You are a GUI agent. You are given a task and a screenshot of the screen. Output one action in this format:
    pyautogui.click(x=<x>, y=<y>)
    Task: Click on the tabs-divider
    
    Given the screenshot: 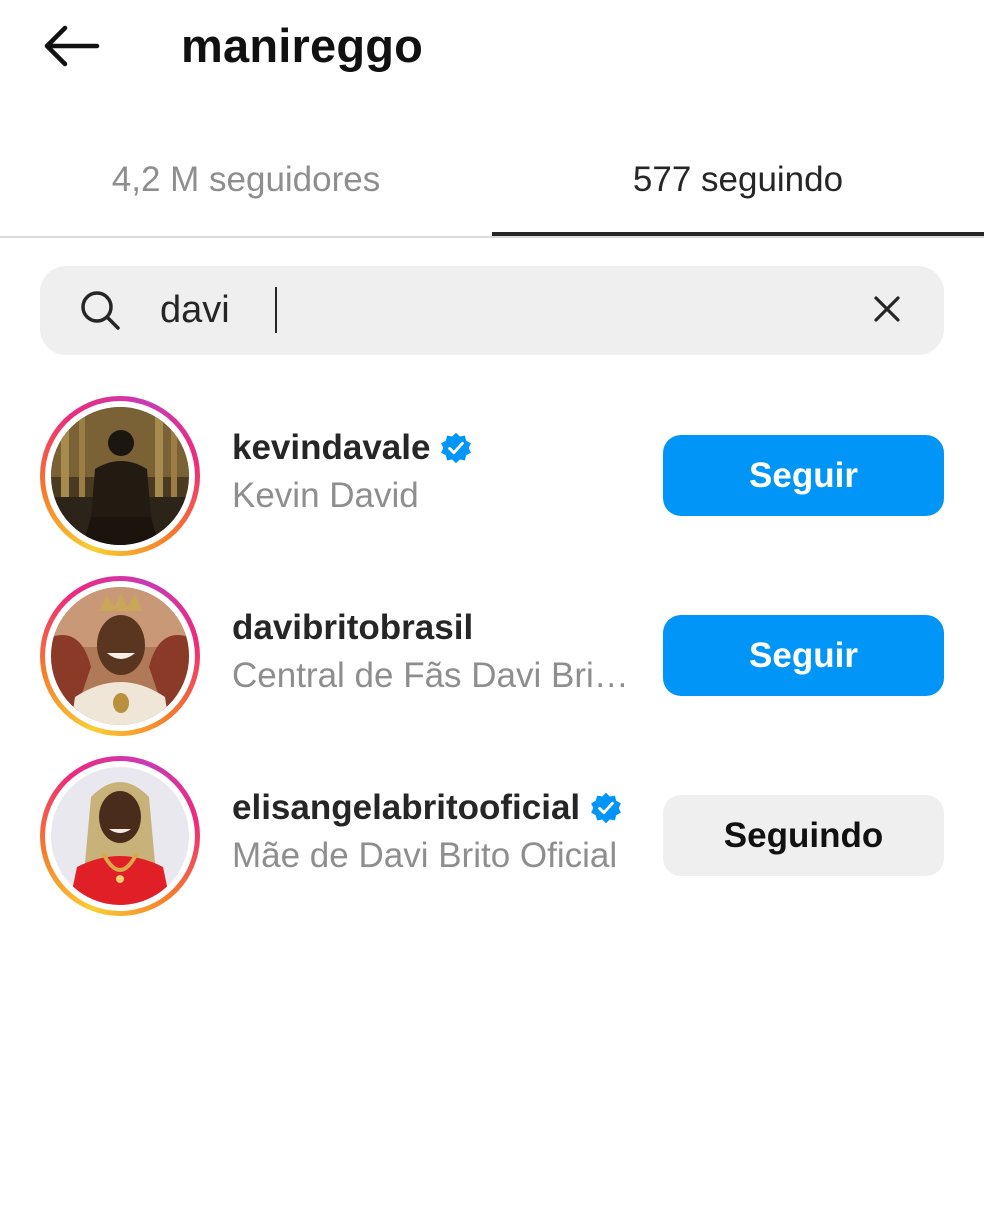 What is the action you would take?
    pyautogui.click(x=492, y=237)
    